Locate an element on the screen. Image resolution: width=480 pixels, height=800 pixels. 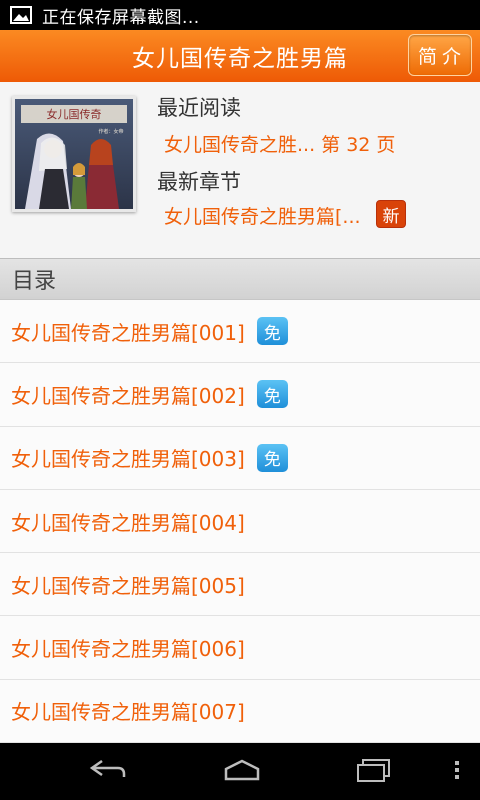
catalog-header-label: 目录 is located at coordinates (34, 281).